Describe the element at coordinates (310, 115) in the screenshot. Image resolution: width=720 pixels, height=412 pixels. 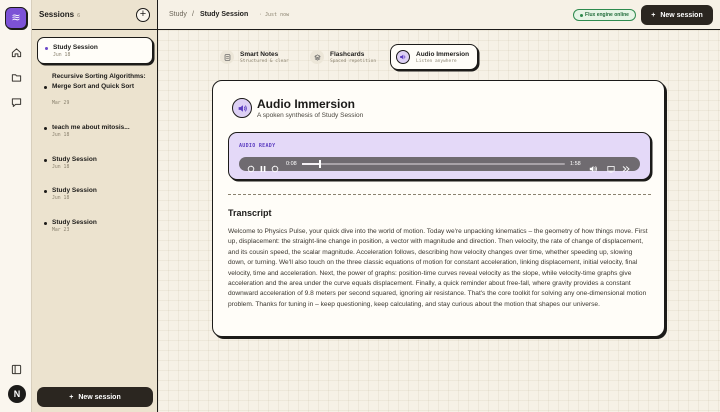
I see `panel-subtitle: A spoken synthesis of Study Session` at that location.